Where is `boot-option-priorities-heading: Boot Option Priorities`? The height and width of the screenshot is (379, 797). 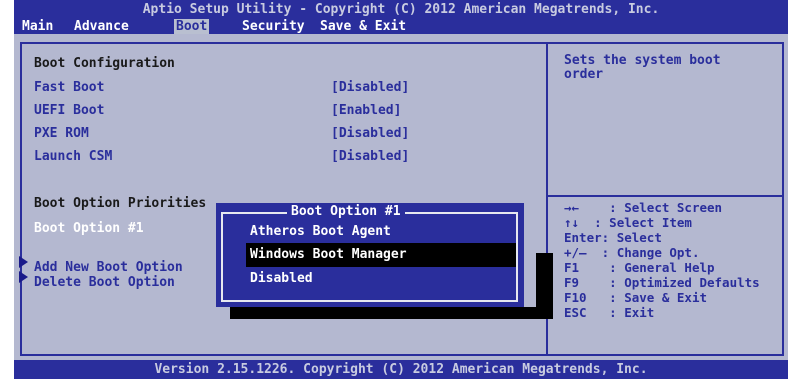 boot-option-priorities-heading: Boot Option Priorities is located at coordinates (120, 203).